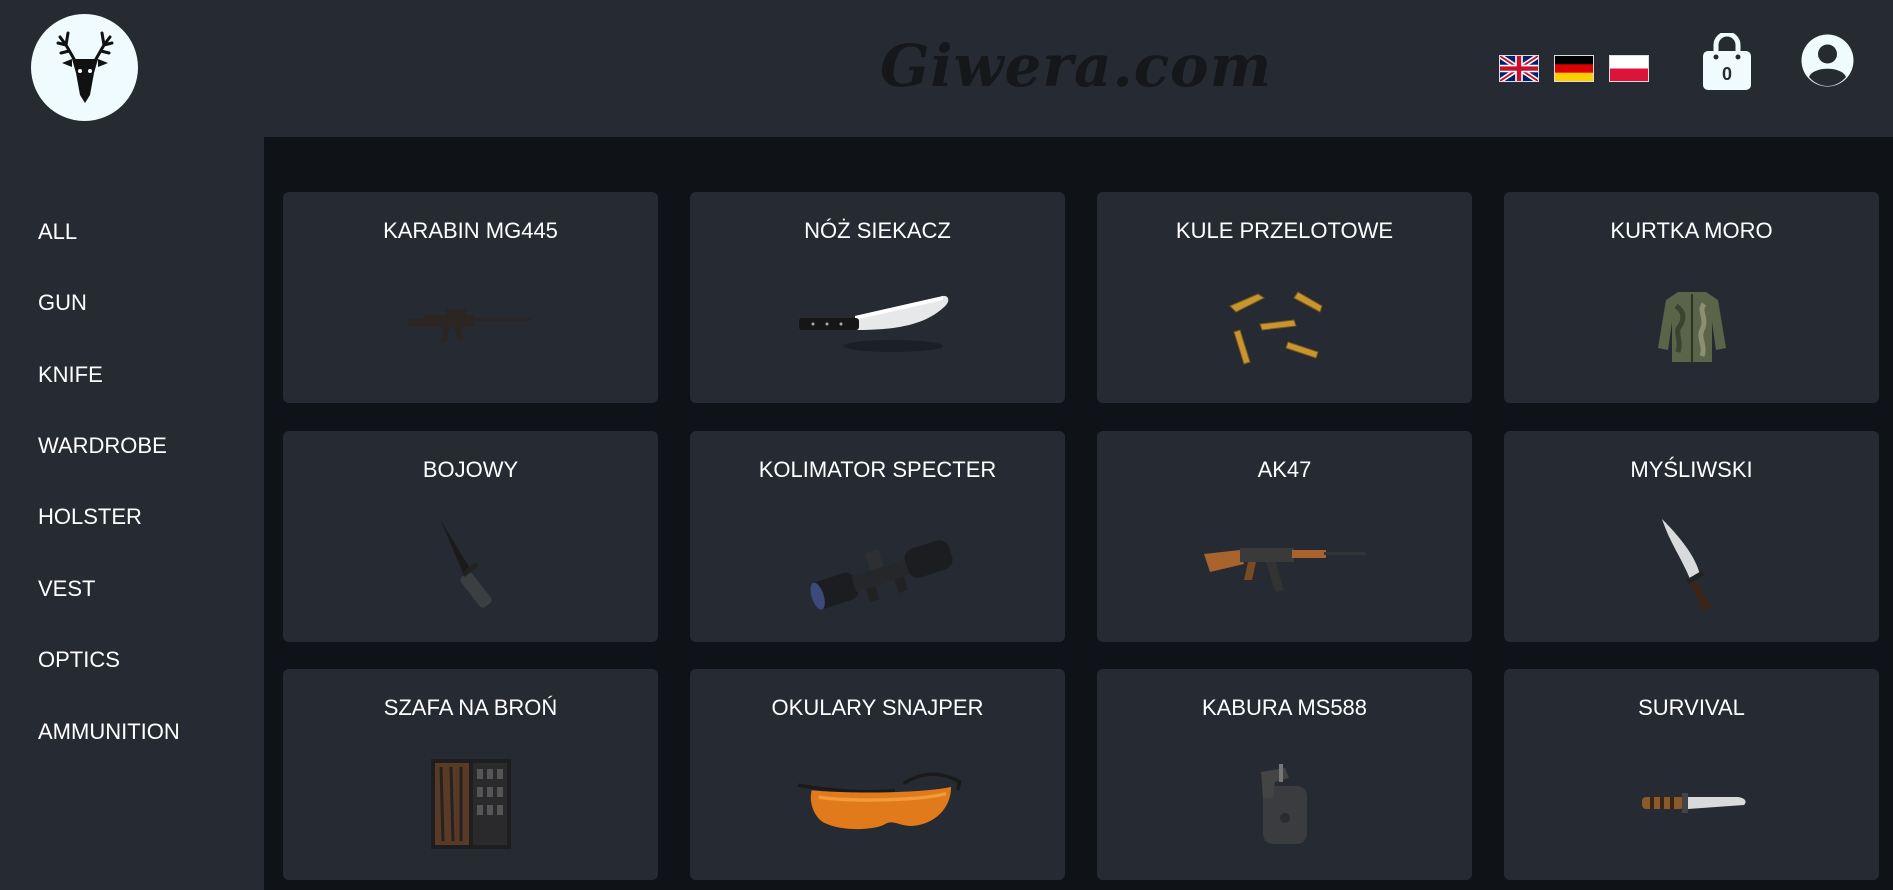 This screenshot has height=890, width=1893. What do you see at coordinates (877, 230) in the screenshot?
I see `product-title: NÓŻ SIEKACZ` at bounding box center [877, 230].